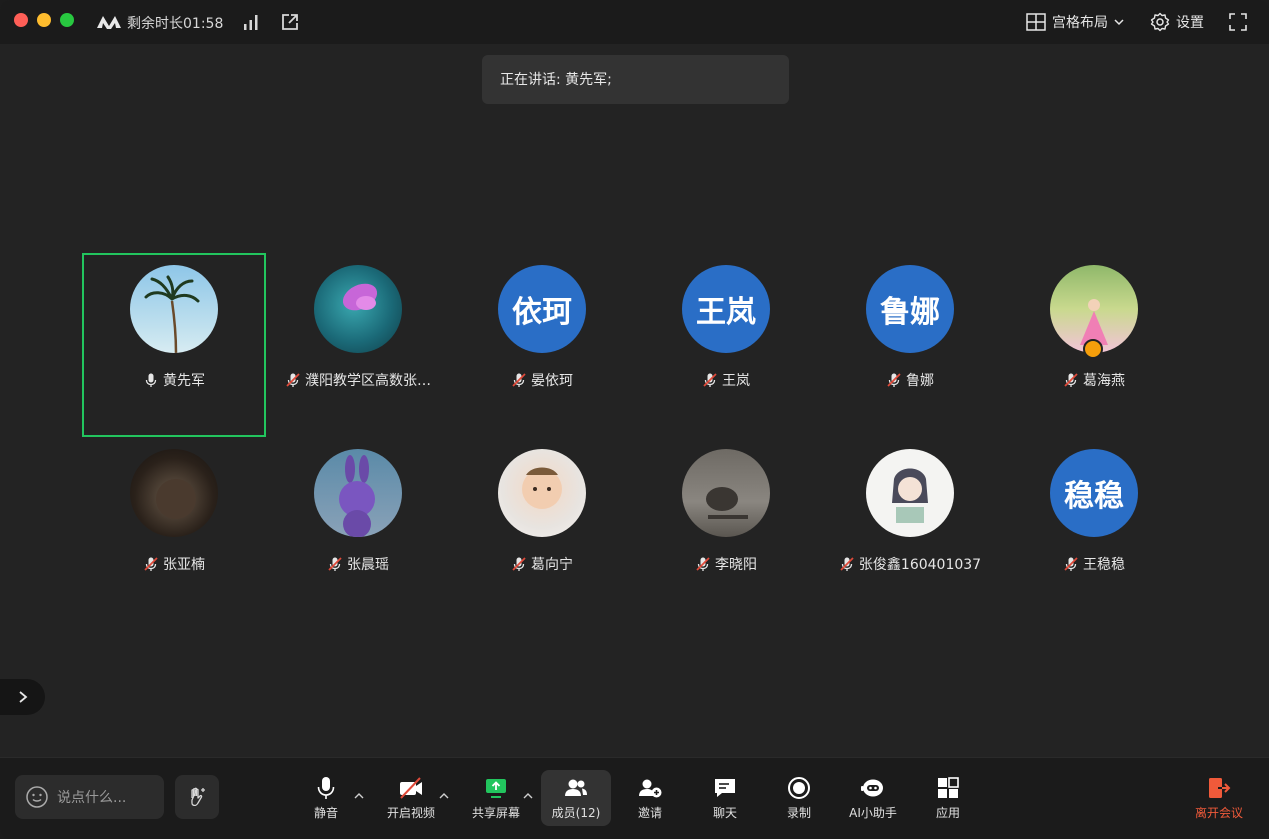 The width and height of the screenshot is (1269, 839). I want to click on palm-tree-avatar-image, so click(172, 314).